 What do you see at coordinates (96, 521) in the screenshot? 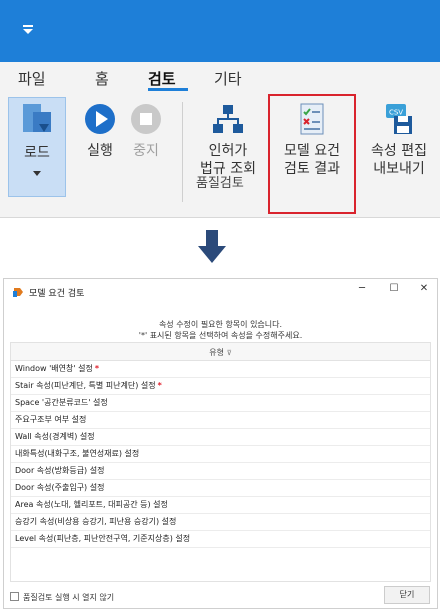
I see `row-label: 승강기 속성(비상용 승강기, 피난용 승강기) 설정` at bounding box center [96, 521].